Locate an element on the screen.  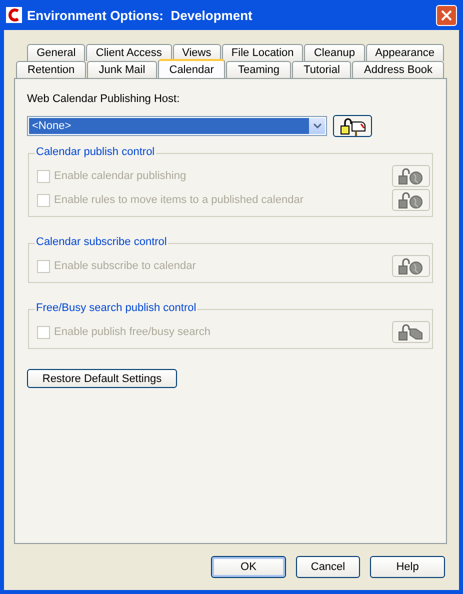
restore-defaults-button: Restore Default Settings is located at coordinates (102, 378).